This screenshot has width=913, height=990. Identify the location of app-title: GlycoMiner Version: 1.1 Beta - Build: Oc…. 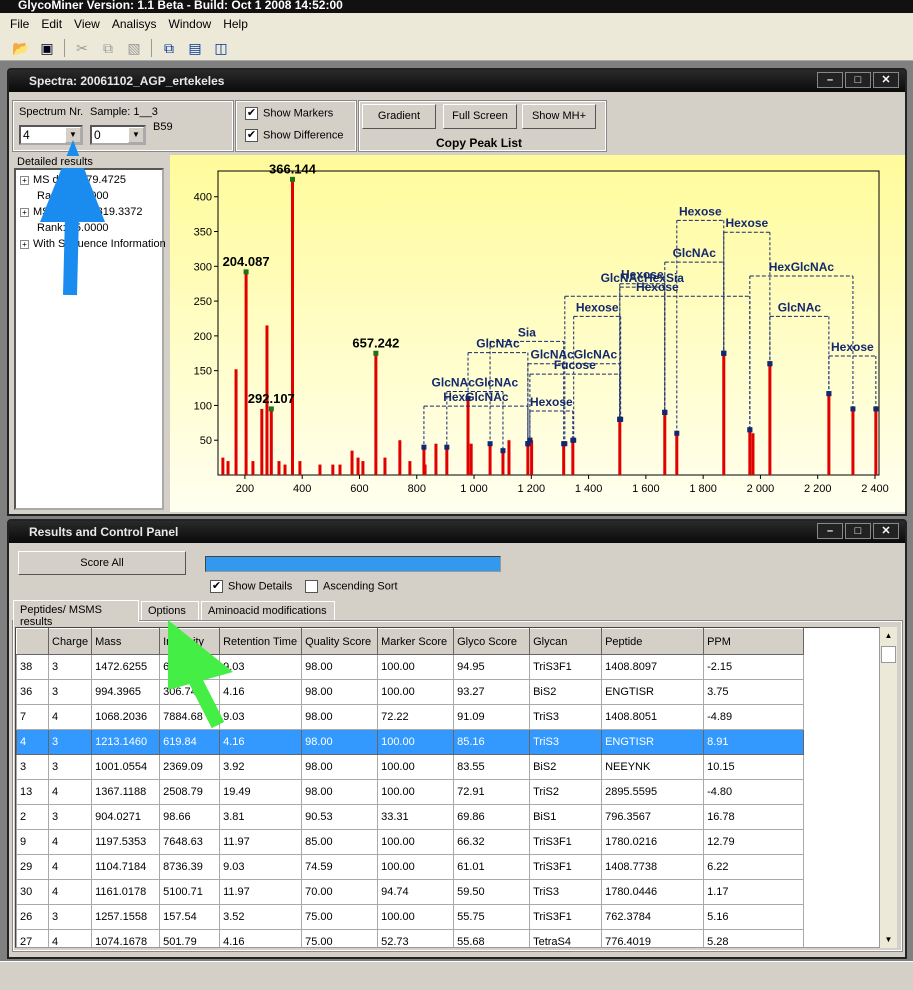
(180, 6).